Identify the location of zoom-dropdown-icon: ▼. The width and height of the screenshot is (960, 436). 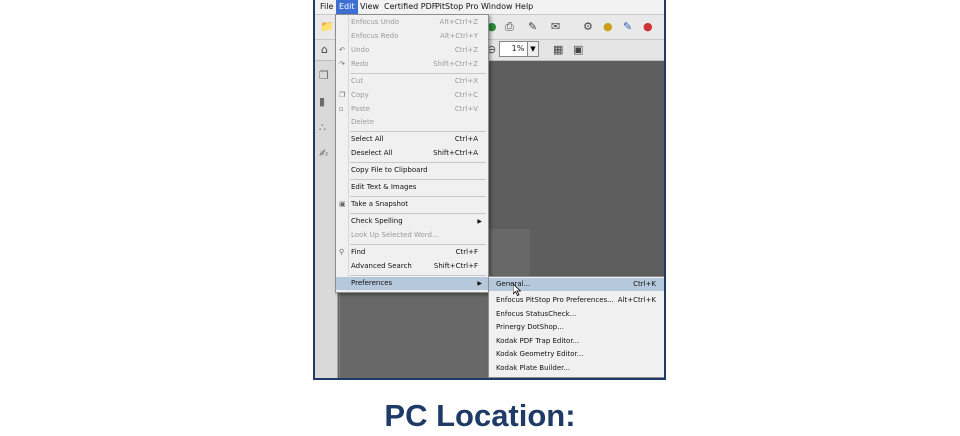
(533, 49).